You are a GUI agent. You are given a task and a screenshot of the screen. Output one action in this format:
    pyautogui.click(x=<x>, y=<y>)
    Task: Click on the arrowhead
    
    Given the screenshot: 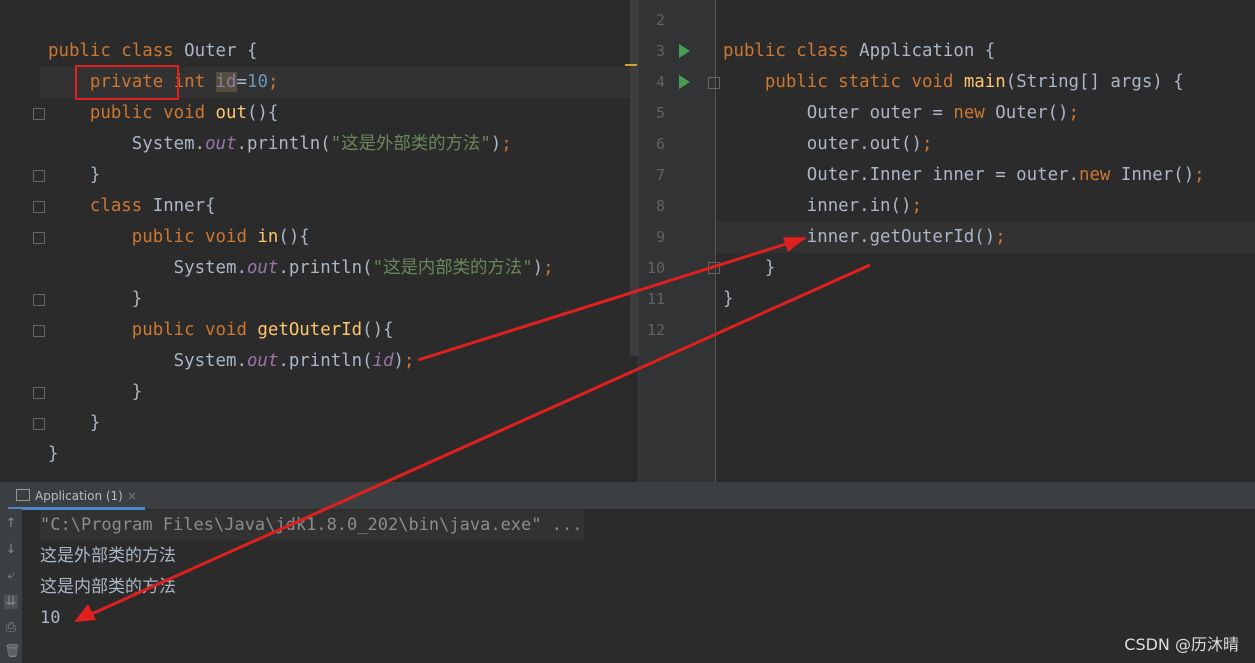 What is the action you would take?
    pyautogui.click(x=794, y=244)
    